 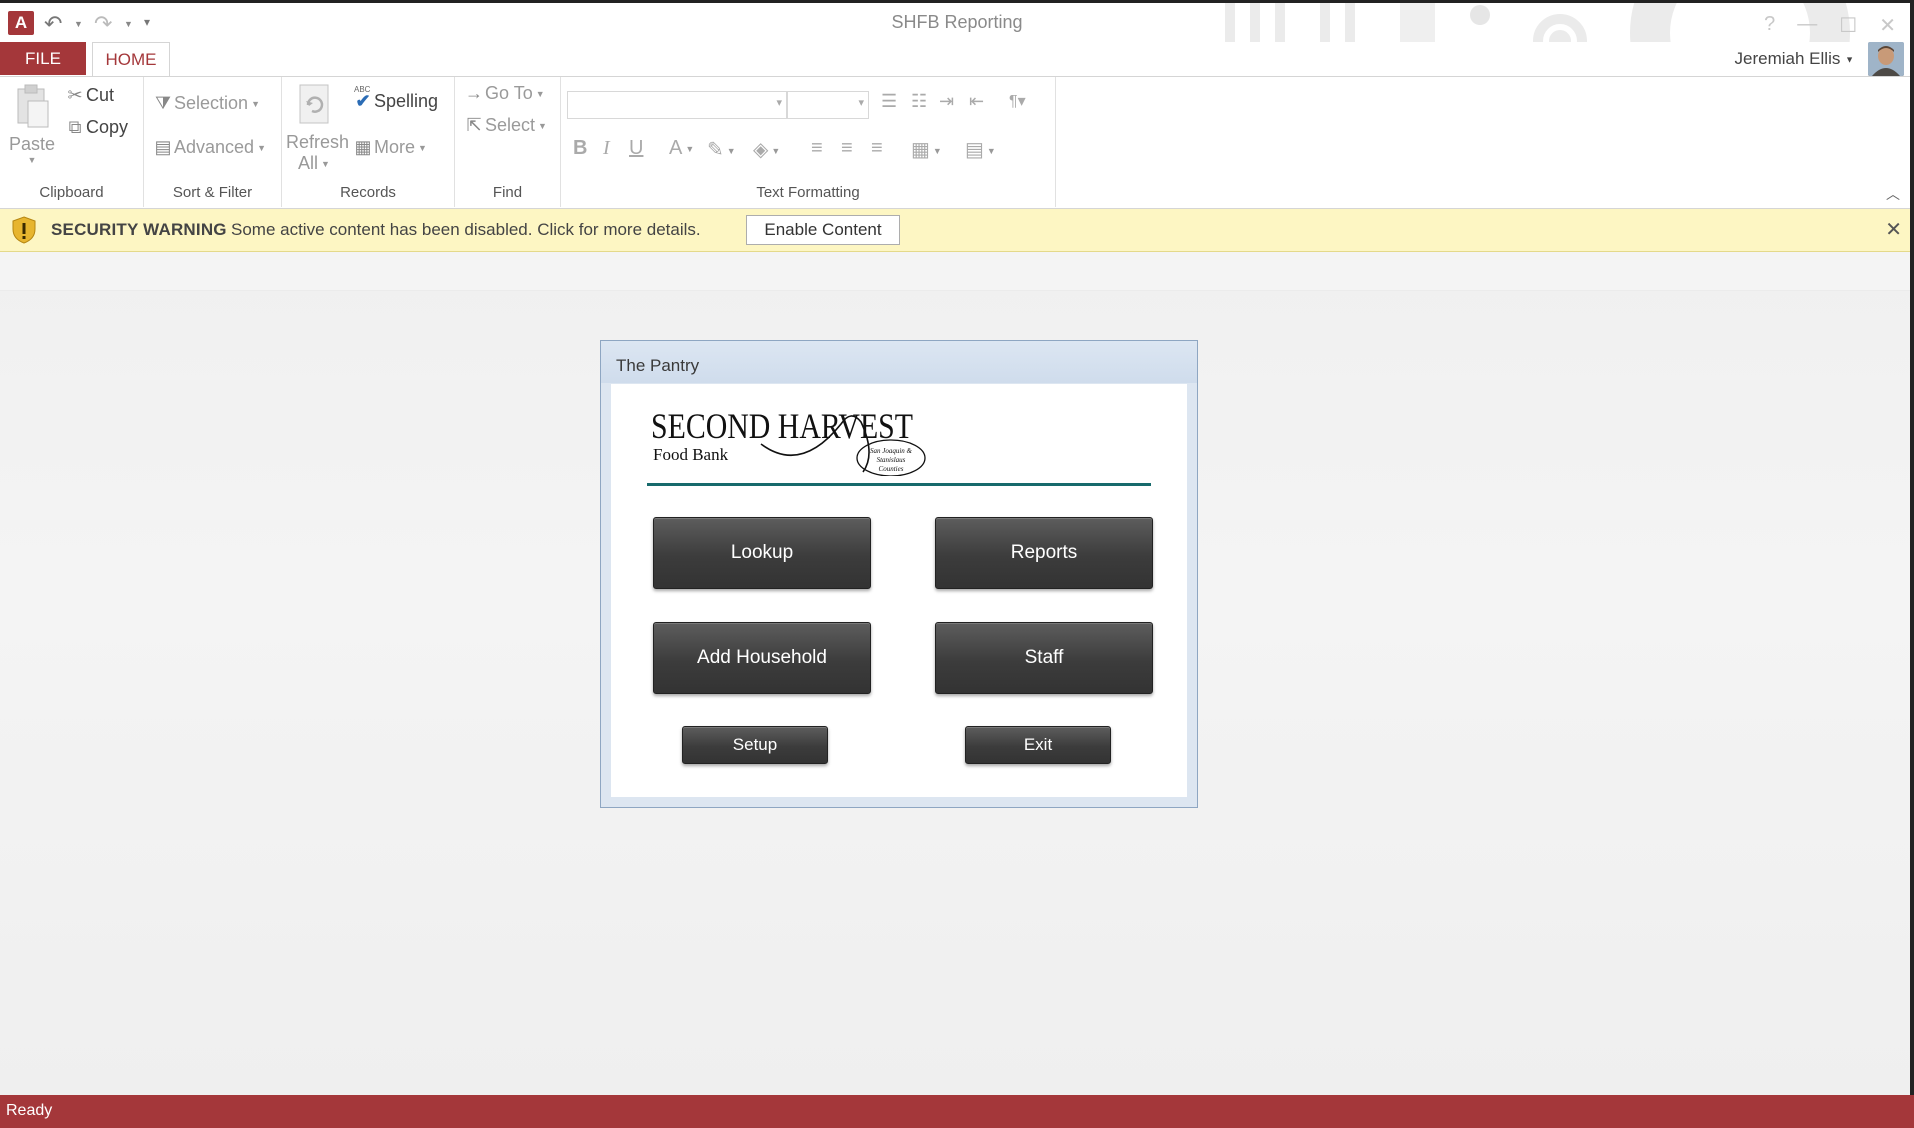 What do you see at coordinates (899, 484) in the screenshot?
I see `logo-divider` at bounding box center [899, 484].